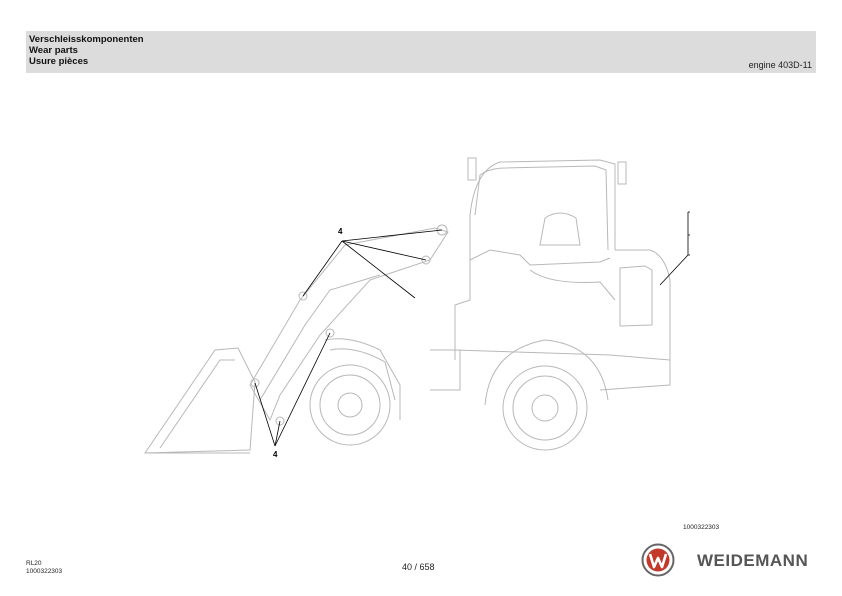 Image resolution: width=842 pixels, height=596 pixels. Describe the element at coordinates (418, 567) in the screenshot. I see `page-number: 40 / 658` at that location.